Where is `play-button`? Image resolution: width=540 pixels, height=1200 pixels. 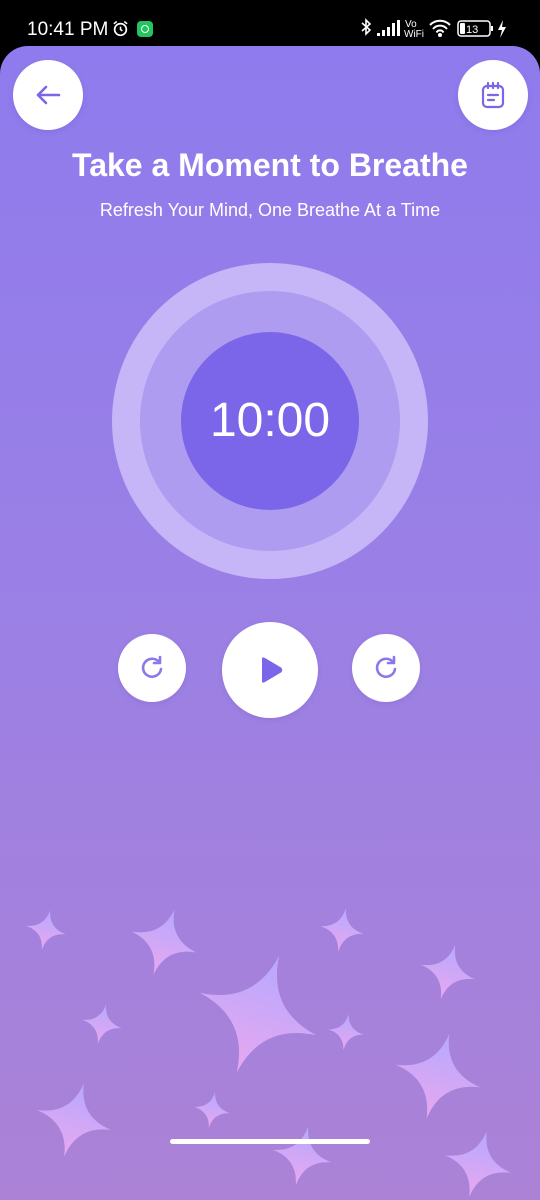
play-button is located at coordinates (270, 670).